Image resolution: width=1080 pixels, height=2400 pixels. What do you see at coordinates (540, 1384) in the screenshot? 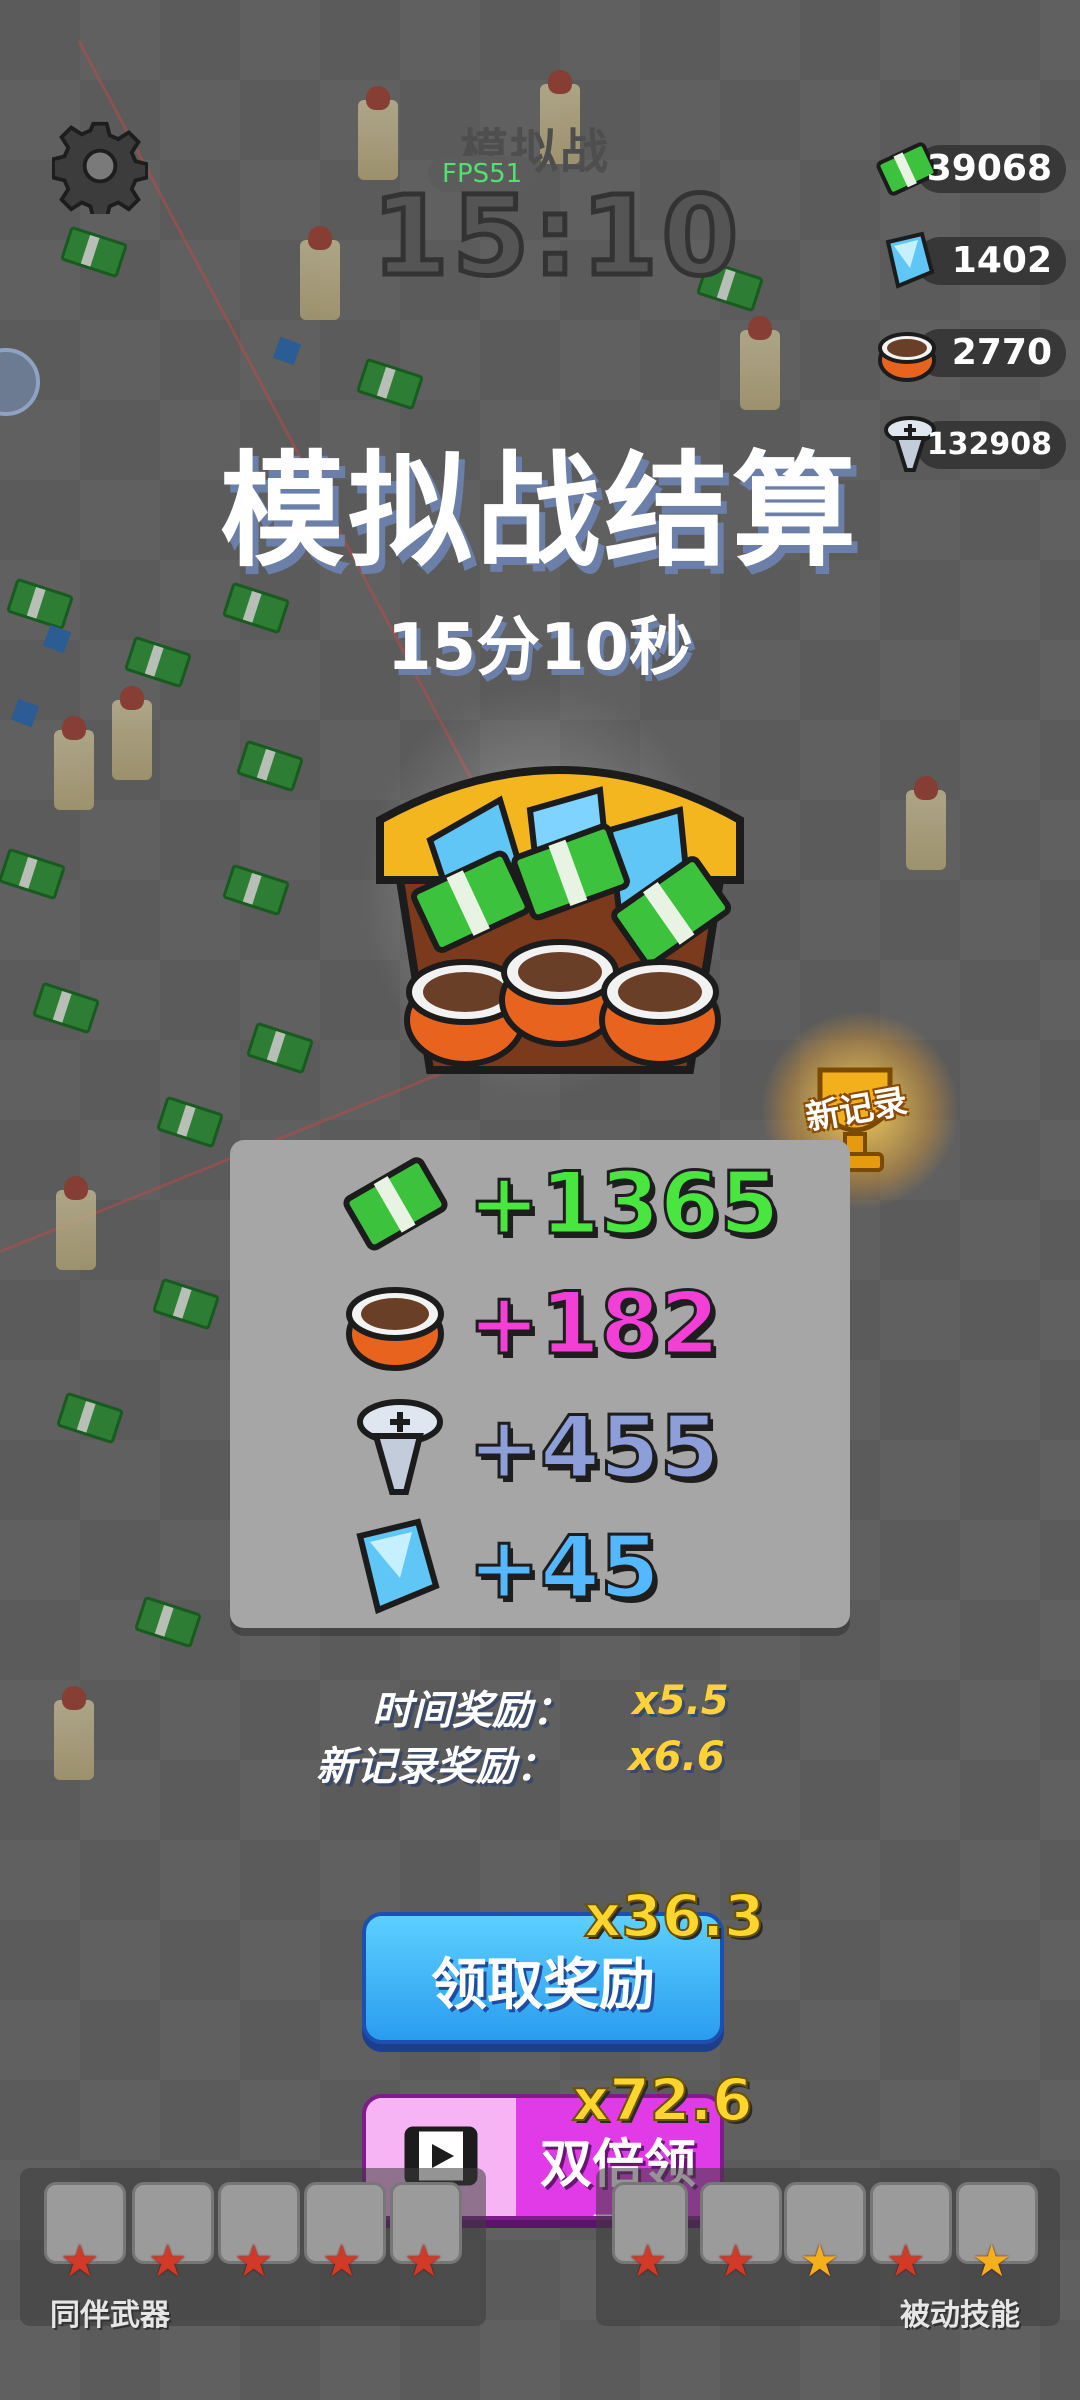
I see `rewards-panel: +1365 +182 +455 +45` at bounding box center [540, 1384].